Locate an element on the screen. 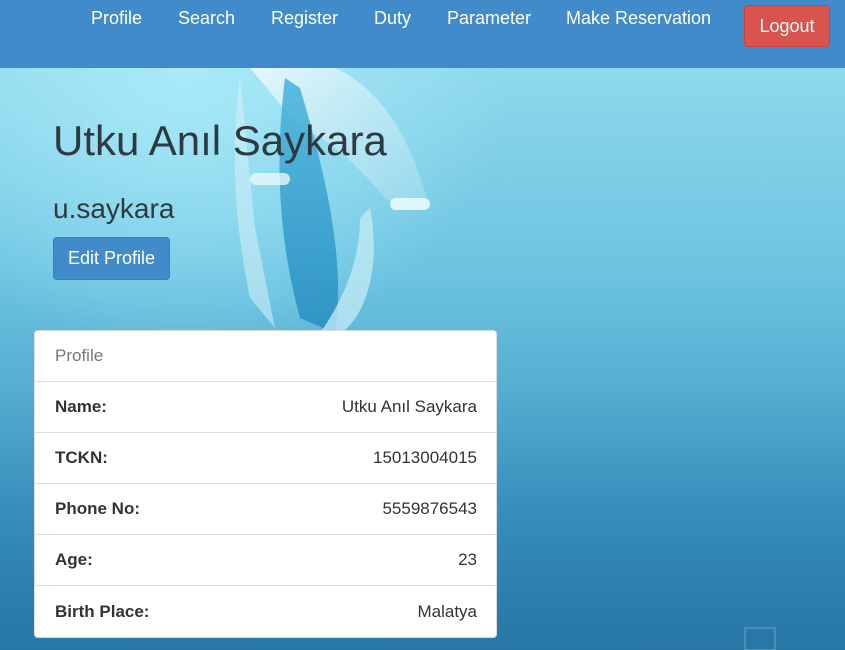 This screenshot has height=650, width=845. profile-row-age: Age: 23 is located at coordinates (265, 560).